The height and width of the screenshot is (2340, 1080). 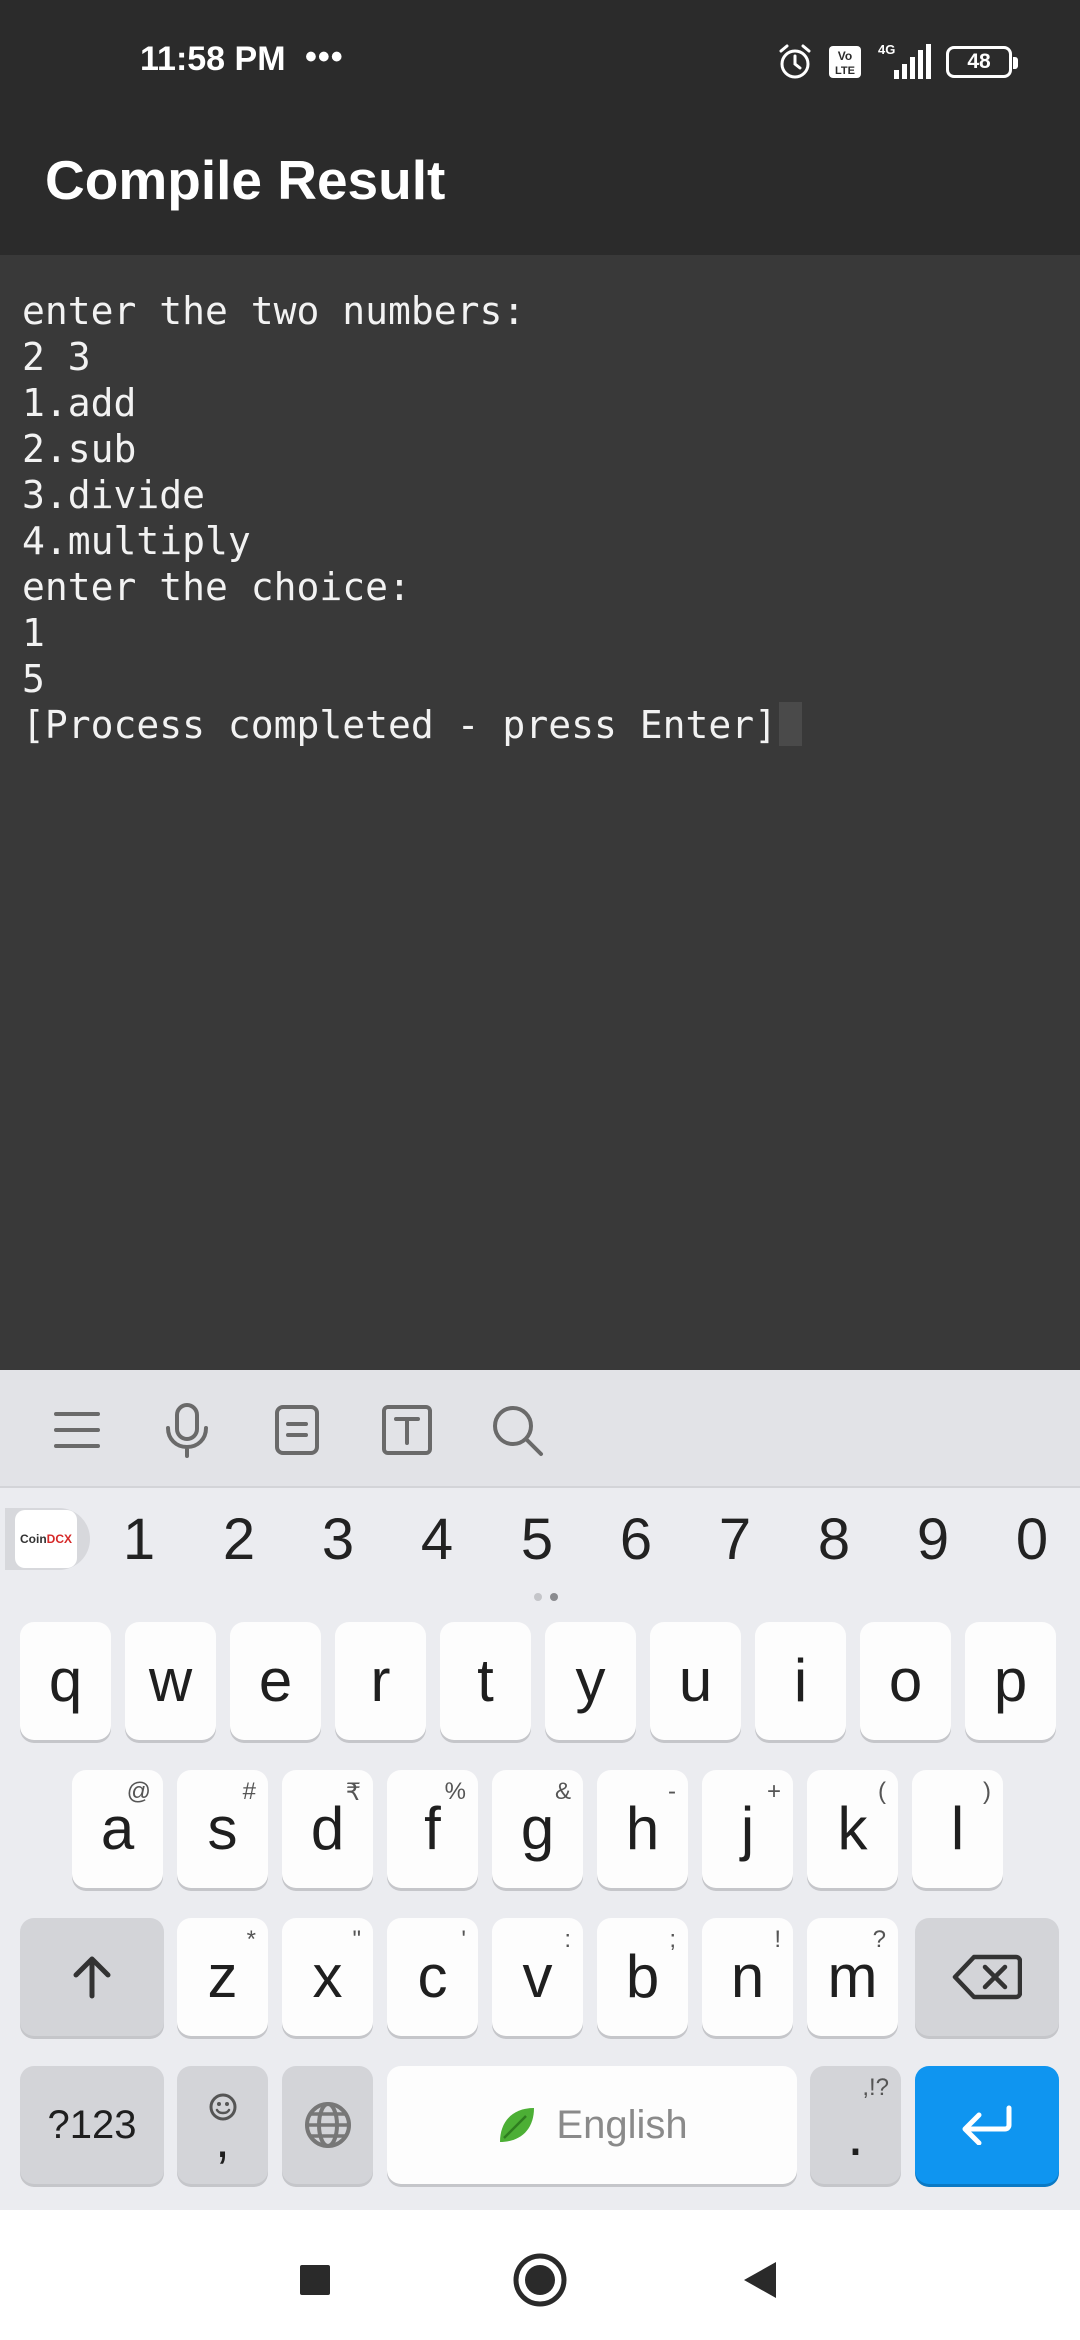 I want to click on key-q: q, so click(x=65, y=1681).